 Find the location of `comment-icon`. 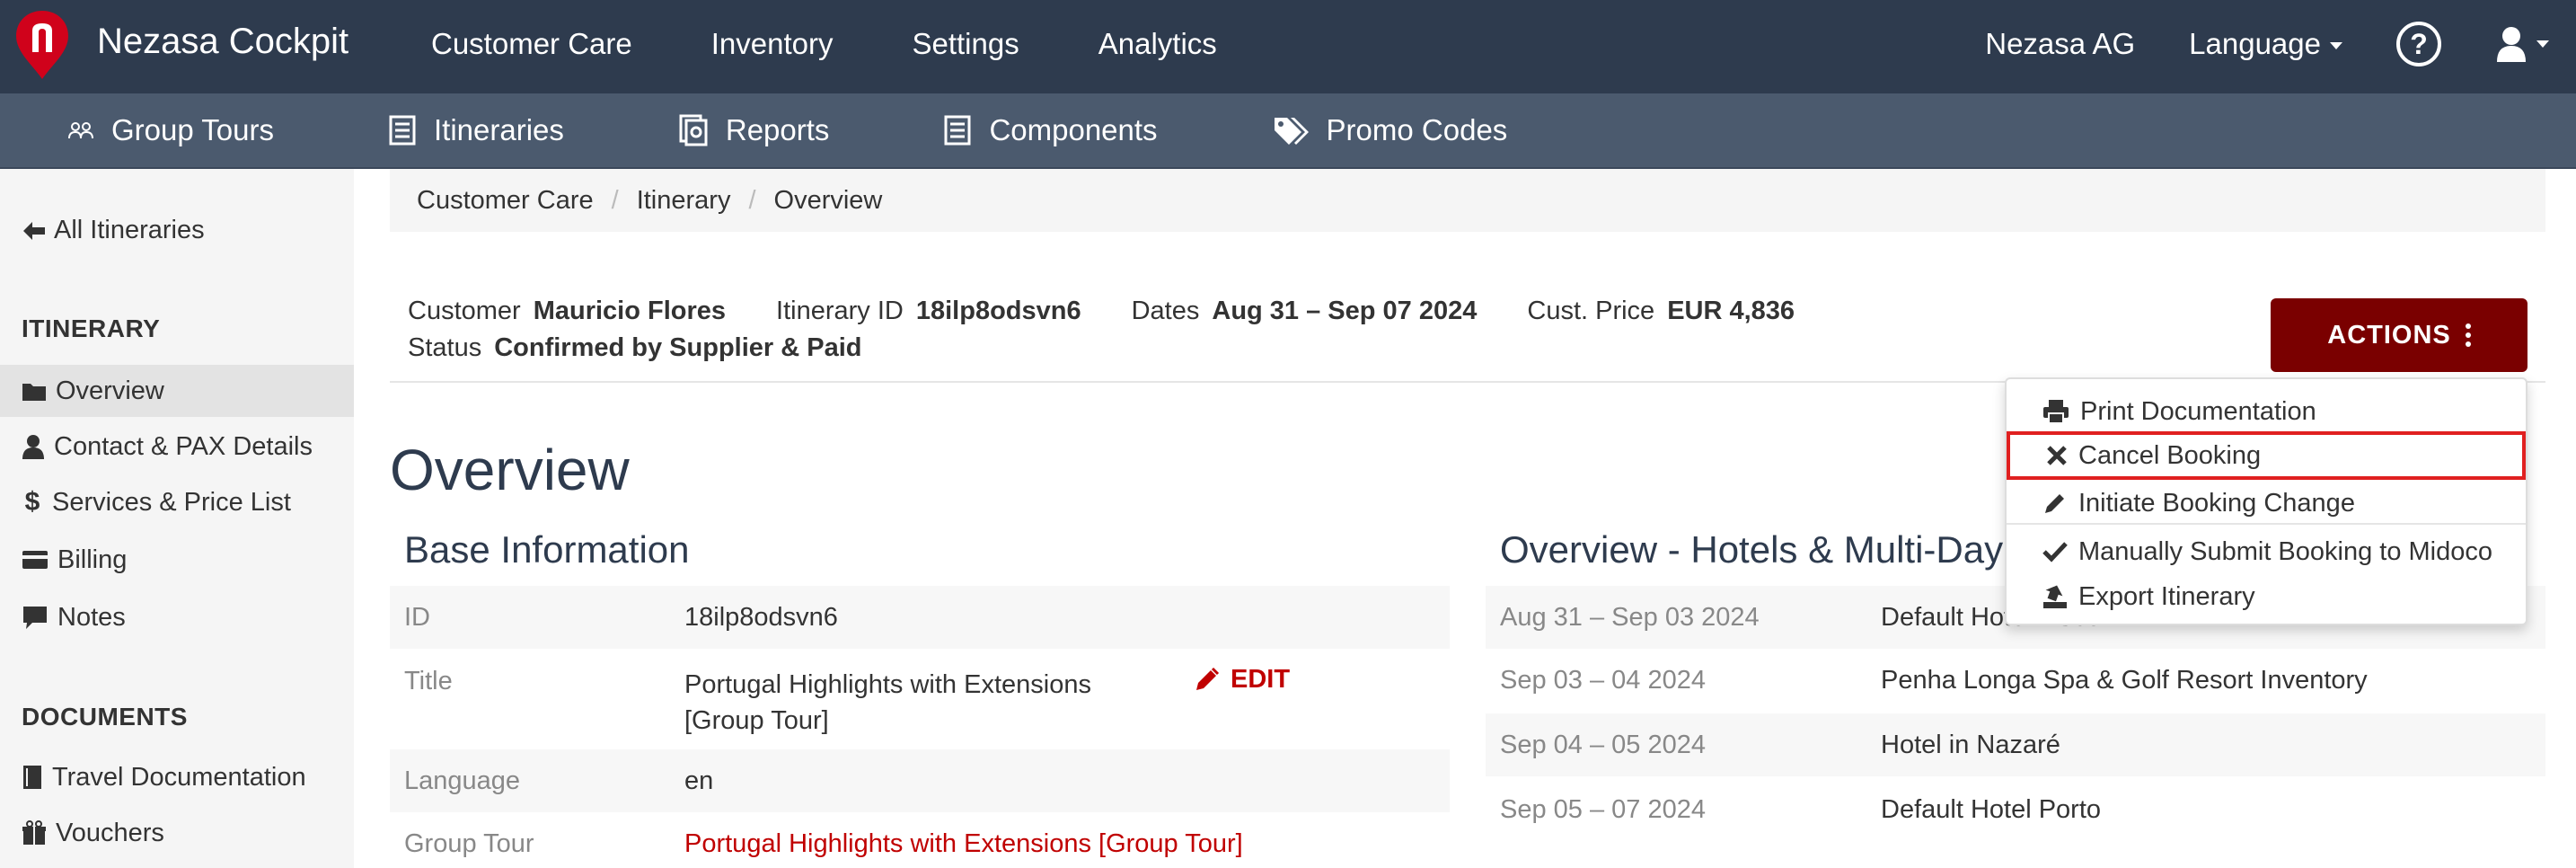

comment-icon is located at coordinates (35, 618).